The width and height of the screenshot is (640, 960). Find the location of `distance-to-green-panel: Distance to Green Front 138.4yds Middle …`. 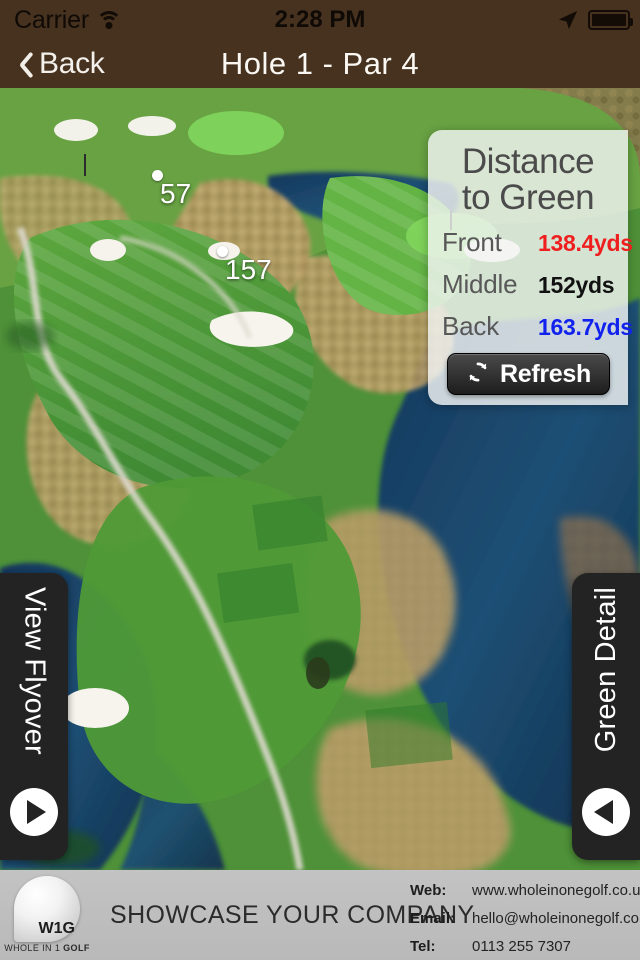

distance-to-green-panel: Distance to Green Front 138.4yds Middle … is located at coordinates (530, 267).